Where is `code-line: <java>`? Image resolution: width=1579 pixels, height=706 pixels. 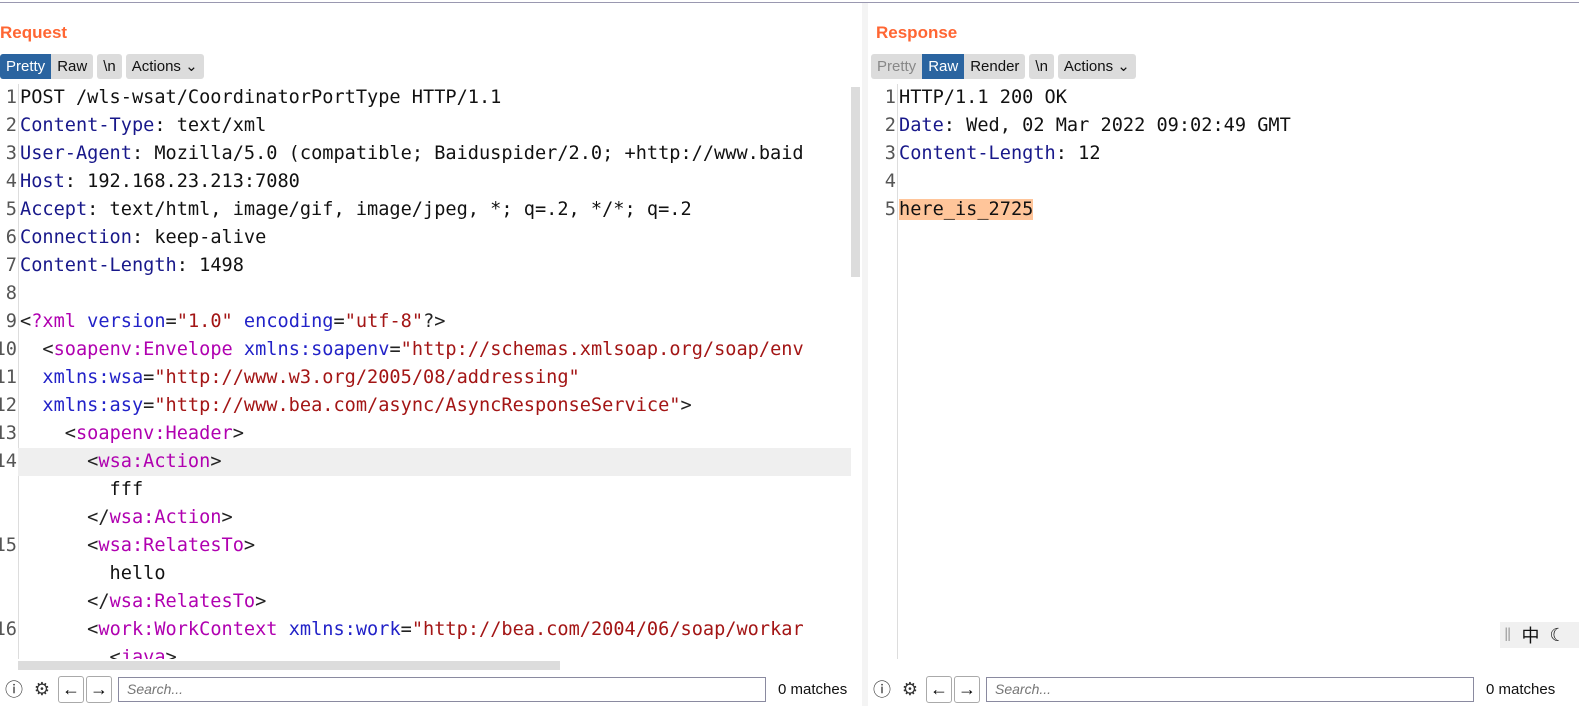 code-line: <java> is located at coordinates (434, 651).